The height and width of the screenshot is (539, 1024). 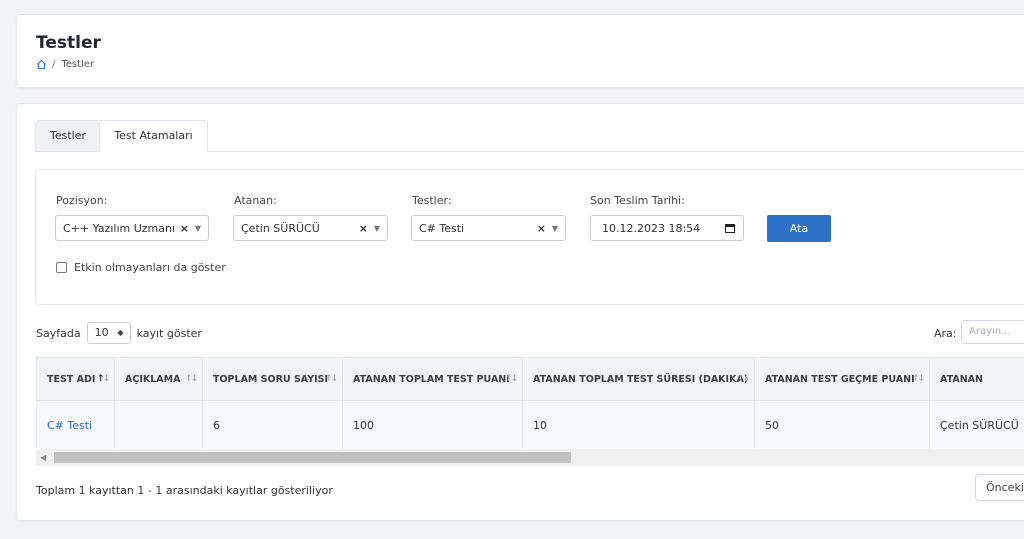 I want to click on length-prefix: Sayfada, so click(x=58, y=333).